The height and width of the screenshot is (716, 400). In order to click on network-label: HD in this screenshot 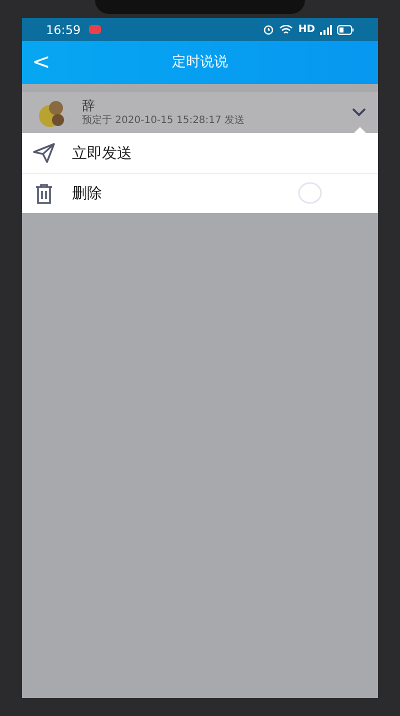, I will do `click(306, 30)`.